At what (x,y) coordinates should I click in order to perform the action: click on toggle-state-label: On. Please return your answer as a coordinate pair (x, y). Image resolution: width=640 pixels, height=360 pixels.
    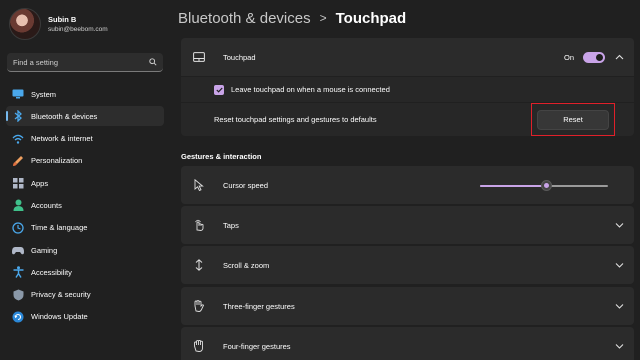
    Looking at the image, I should click on (568, 57).